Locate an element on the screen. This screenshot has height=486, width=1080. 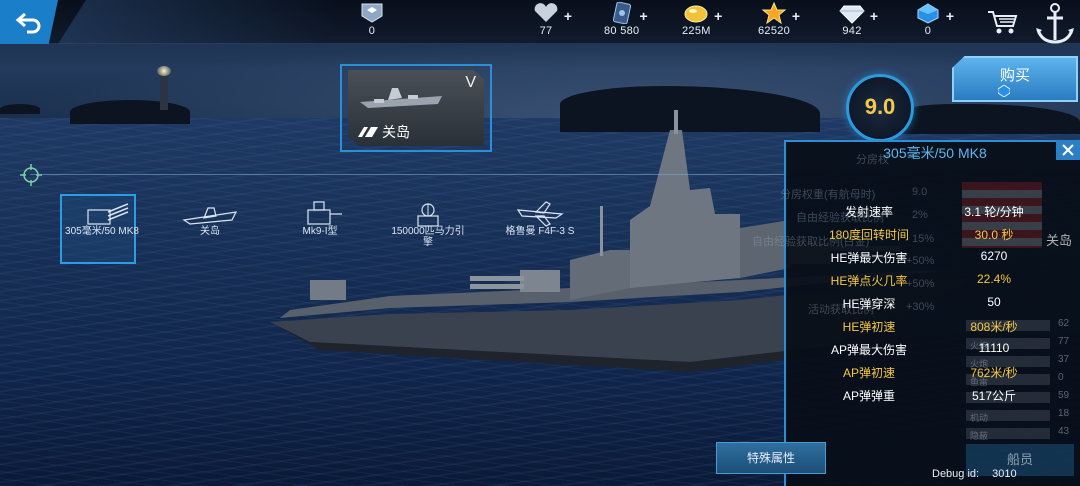
buy-label: 购买 is located at coordinates (1014, 75).